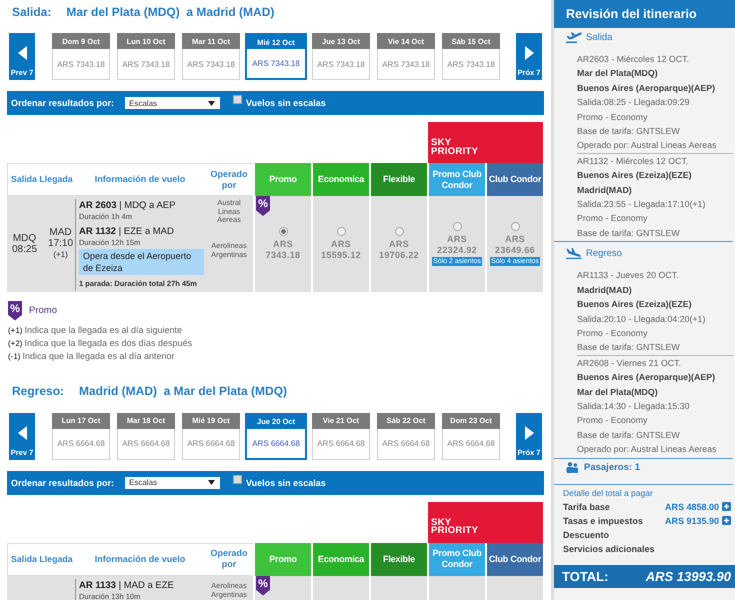  What do you see at coordinates (605, 190) in the screenshot?
I see `destination-airport: Madrid(MAD)` at bounding box center [605, 190].